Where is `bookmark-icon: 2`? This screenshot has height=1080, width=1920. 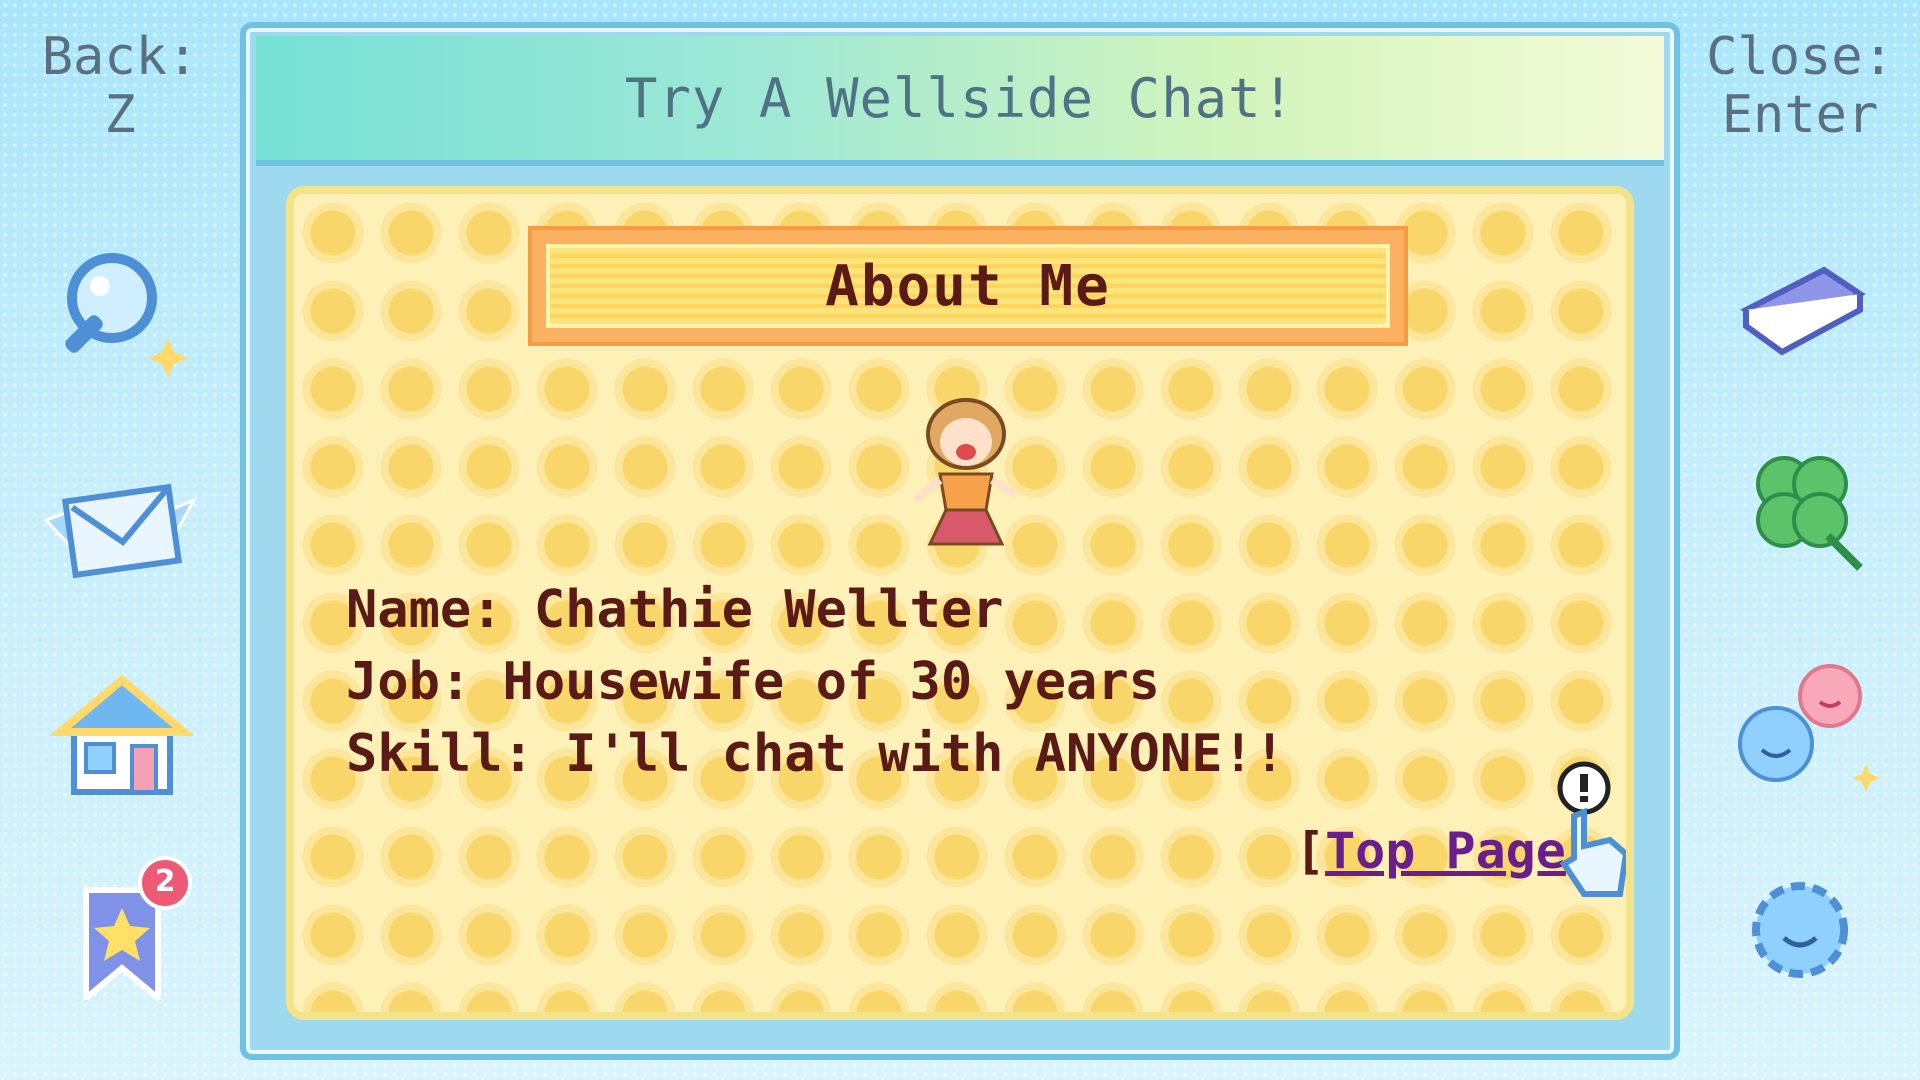
bookmark-icon: 2 is located at coordinates (120, 930).